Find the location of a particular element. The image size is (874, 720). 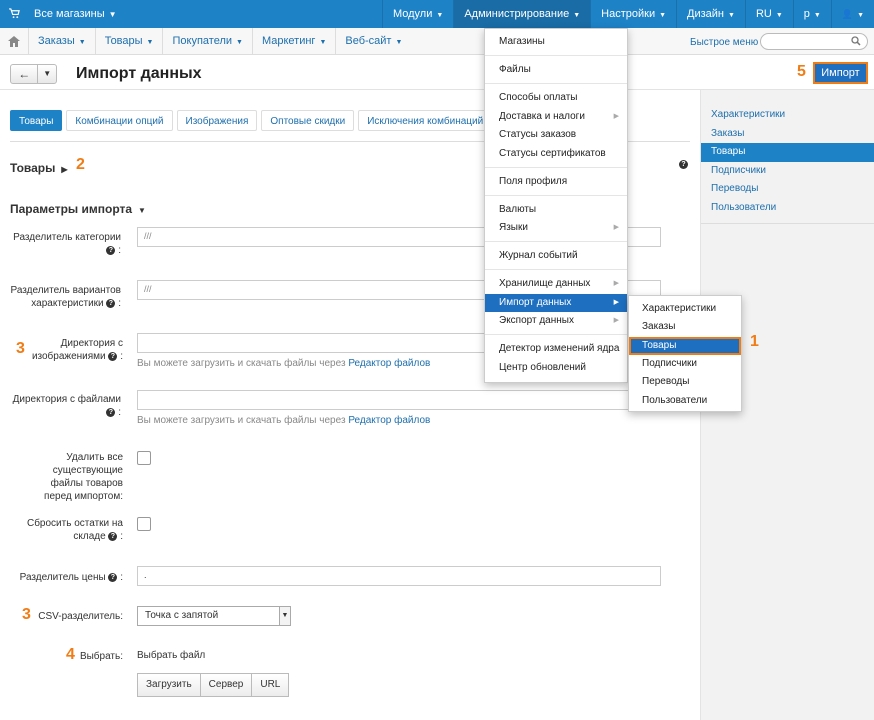

price-delimiter-input: . is located at coordinates (399, 576).